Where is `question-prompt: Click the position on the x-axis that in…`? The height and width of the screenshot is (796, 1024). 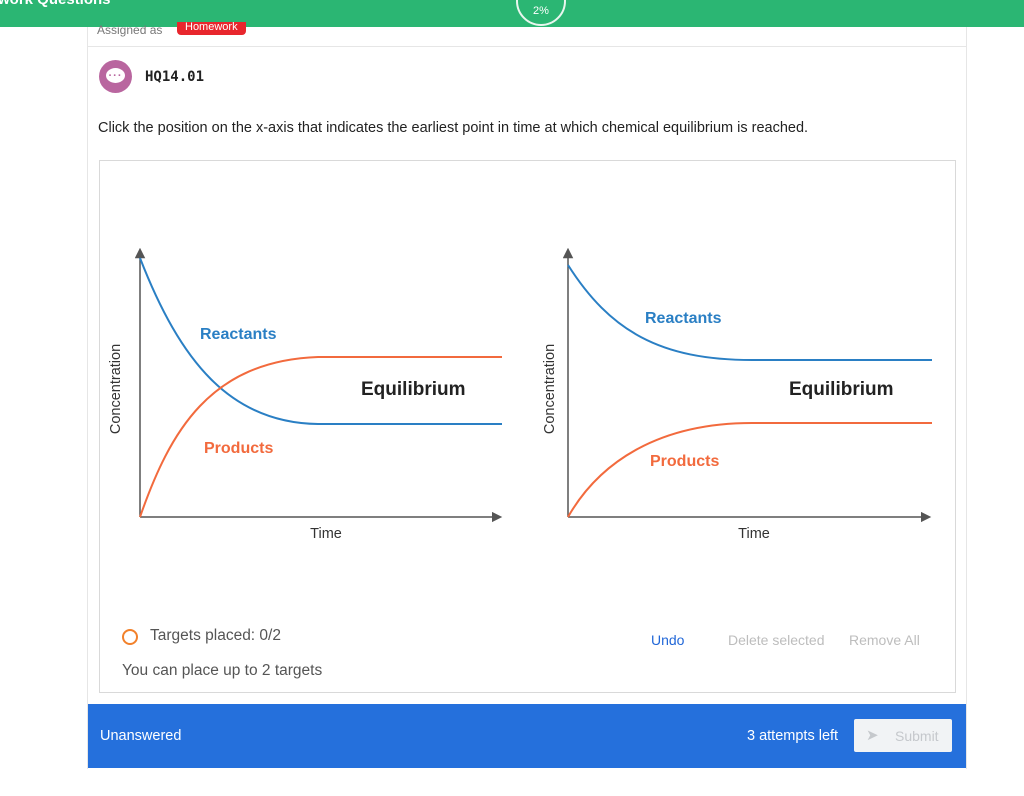 question-prompt: Click the position on the x-axis that in… is located at coordinates (453, 128).